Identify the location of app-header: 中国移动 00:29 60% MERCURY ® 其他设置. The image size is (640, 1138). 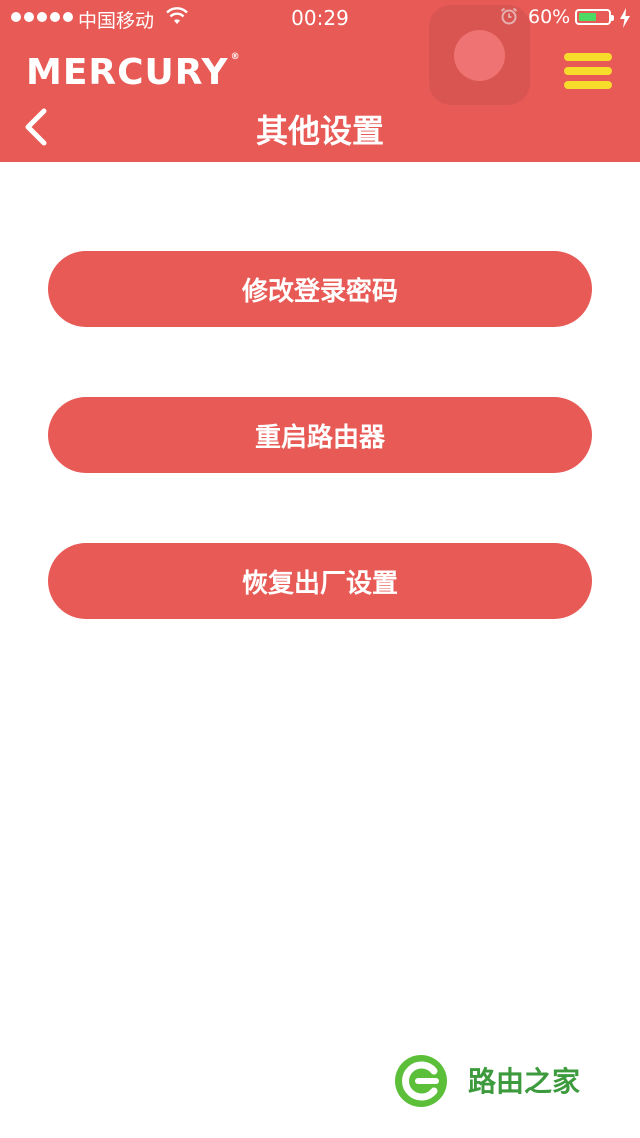
(320, 81).